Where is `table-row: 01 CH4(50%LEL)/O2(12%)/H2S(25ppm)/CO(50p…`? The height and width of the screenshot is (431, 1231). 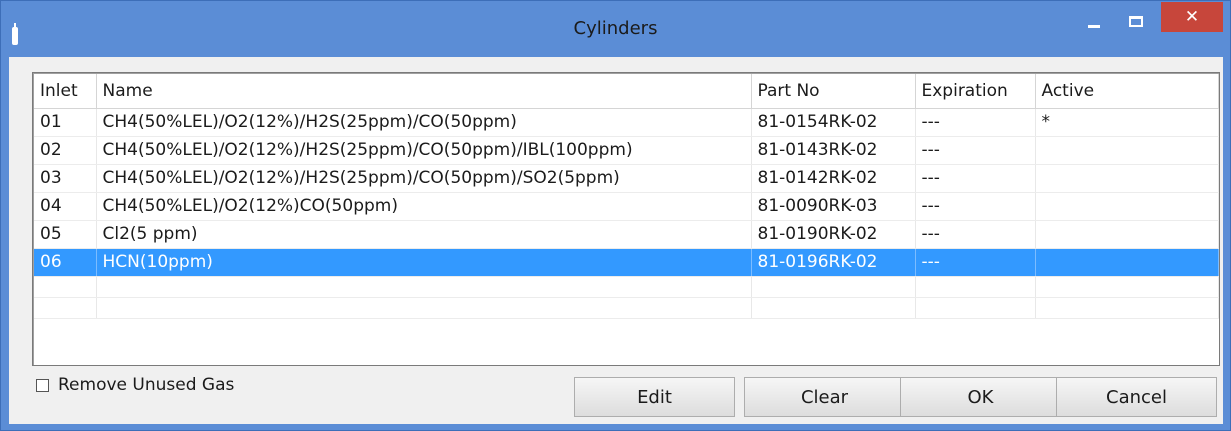 table-row: 01 CH4(50%LEL)/O2(12%)/H2S(25ppm)/CO(50p… is located at coordinates (626, 122).